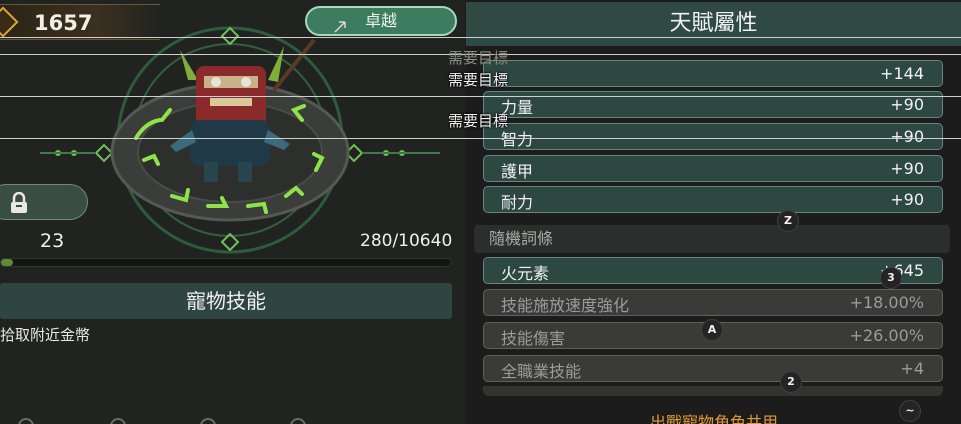  Describe the element at coordinates (160, 421) in the screenshot. I see `page-indicator` at that location.